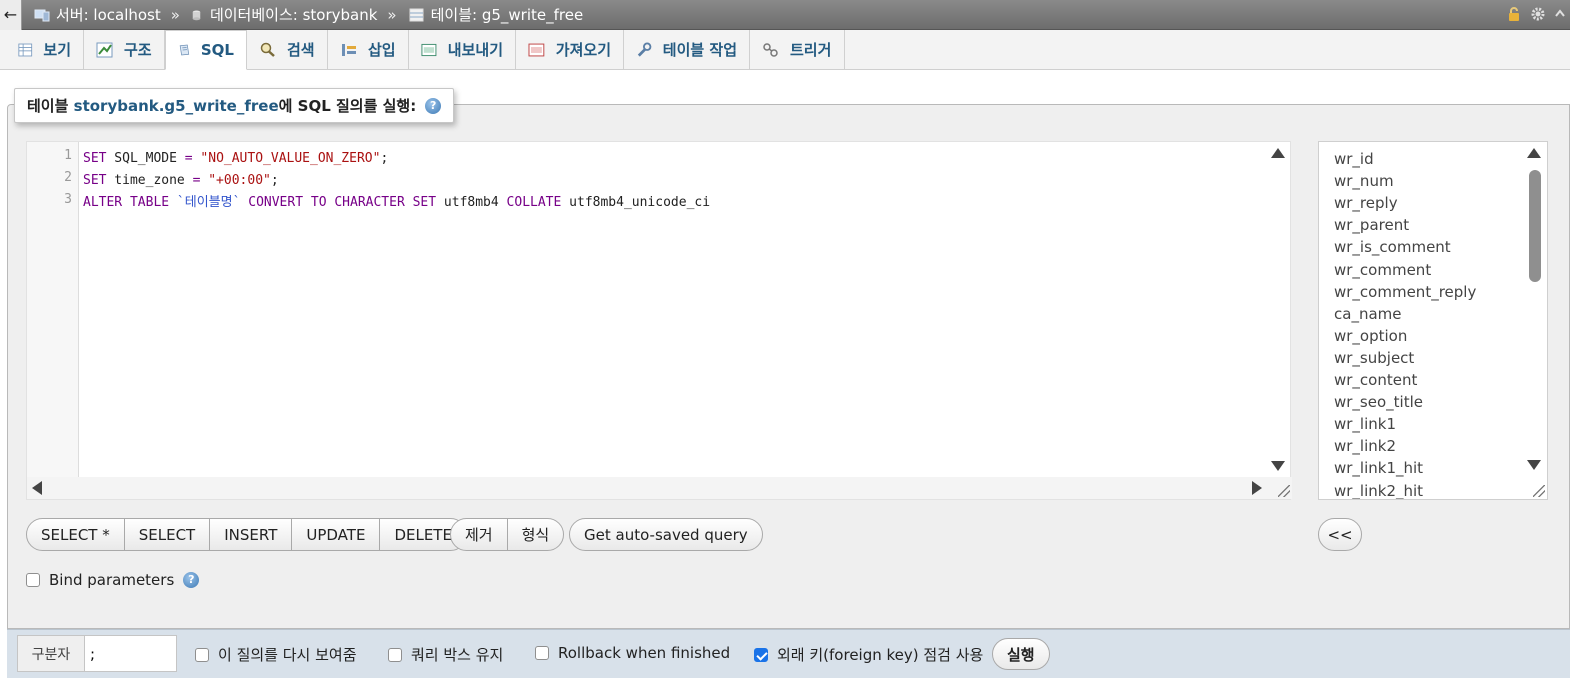  What do you see at coordinates (542, 653) in the screenshot?
I see `rollback-checkbox` at bounding box center [542, 653].